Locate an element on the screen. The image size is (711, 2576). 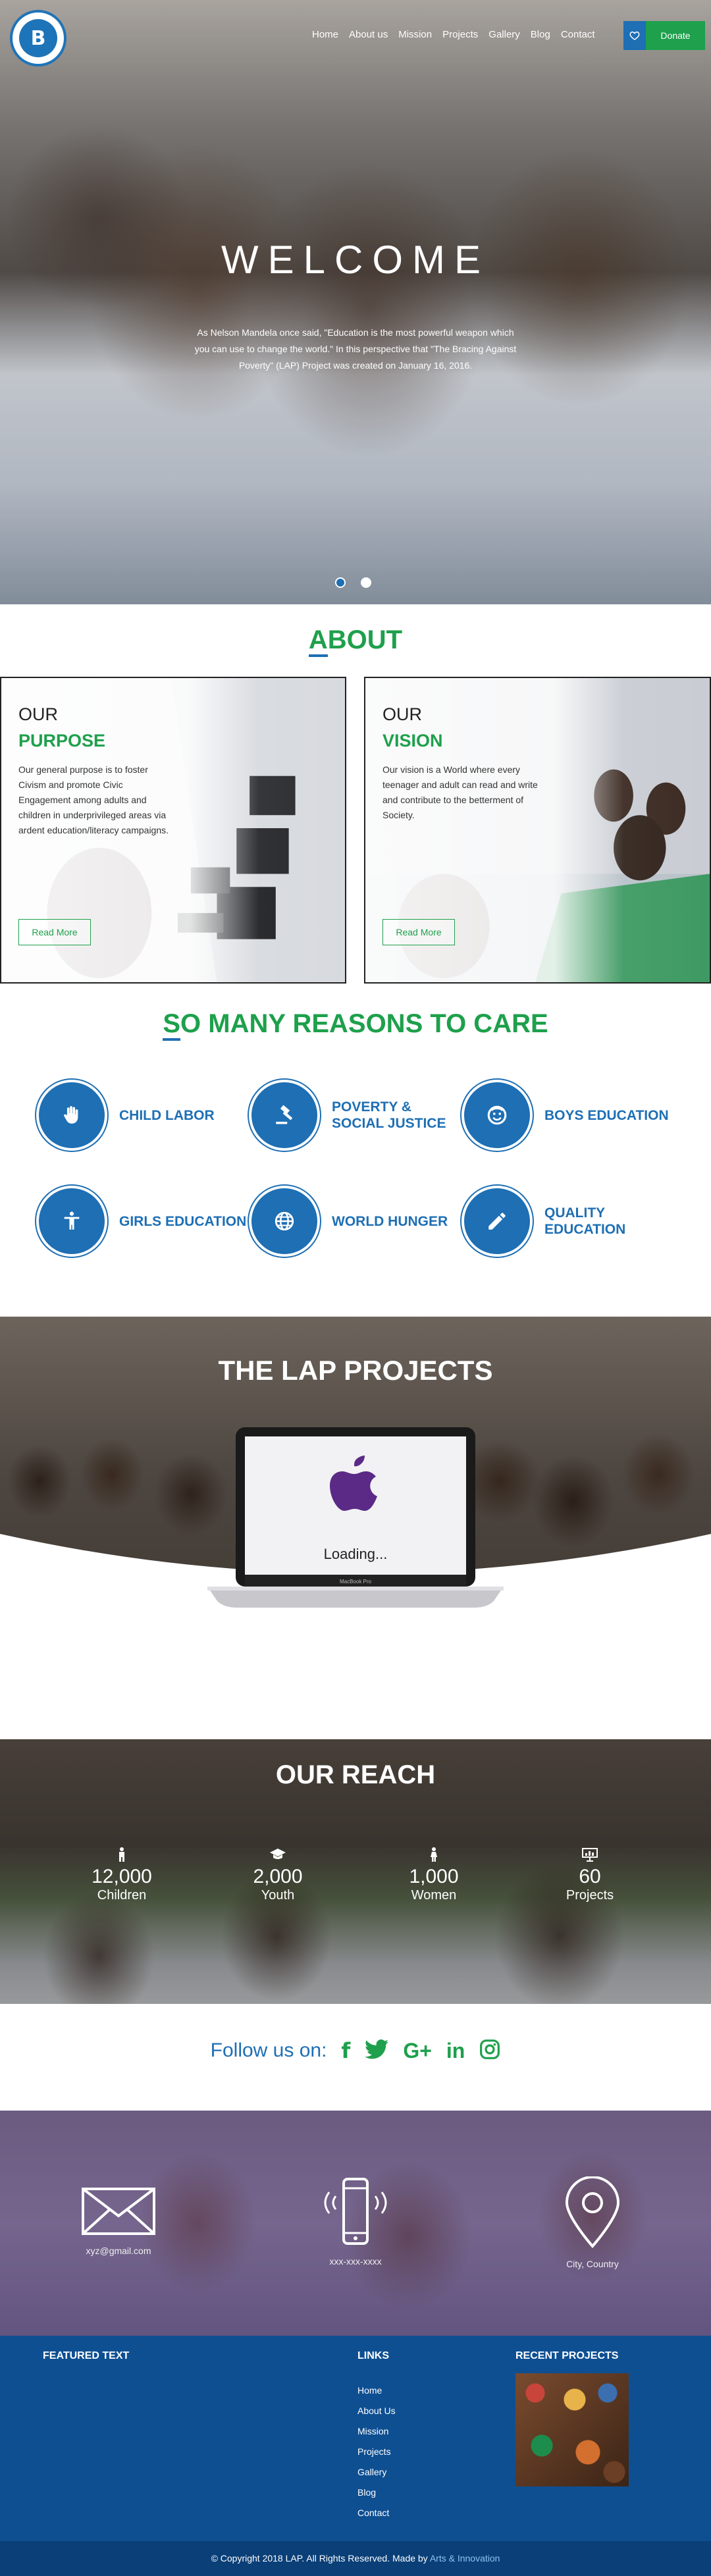
logo-mark: B is located at coordinates (38, 38).